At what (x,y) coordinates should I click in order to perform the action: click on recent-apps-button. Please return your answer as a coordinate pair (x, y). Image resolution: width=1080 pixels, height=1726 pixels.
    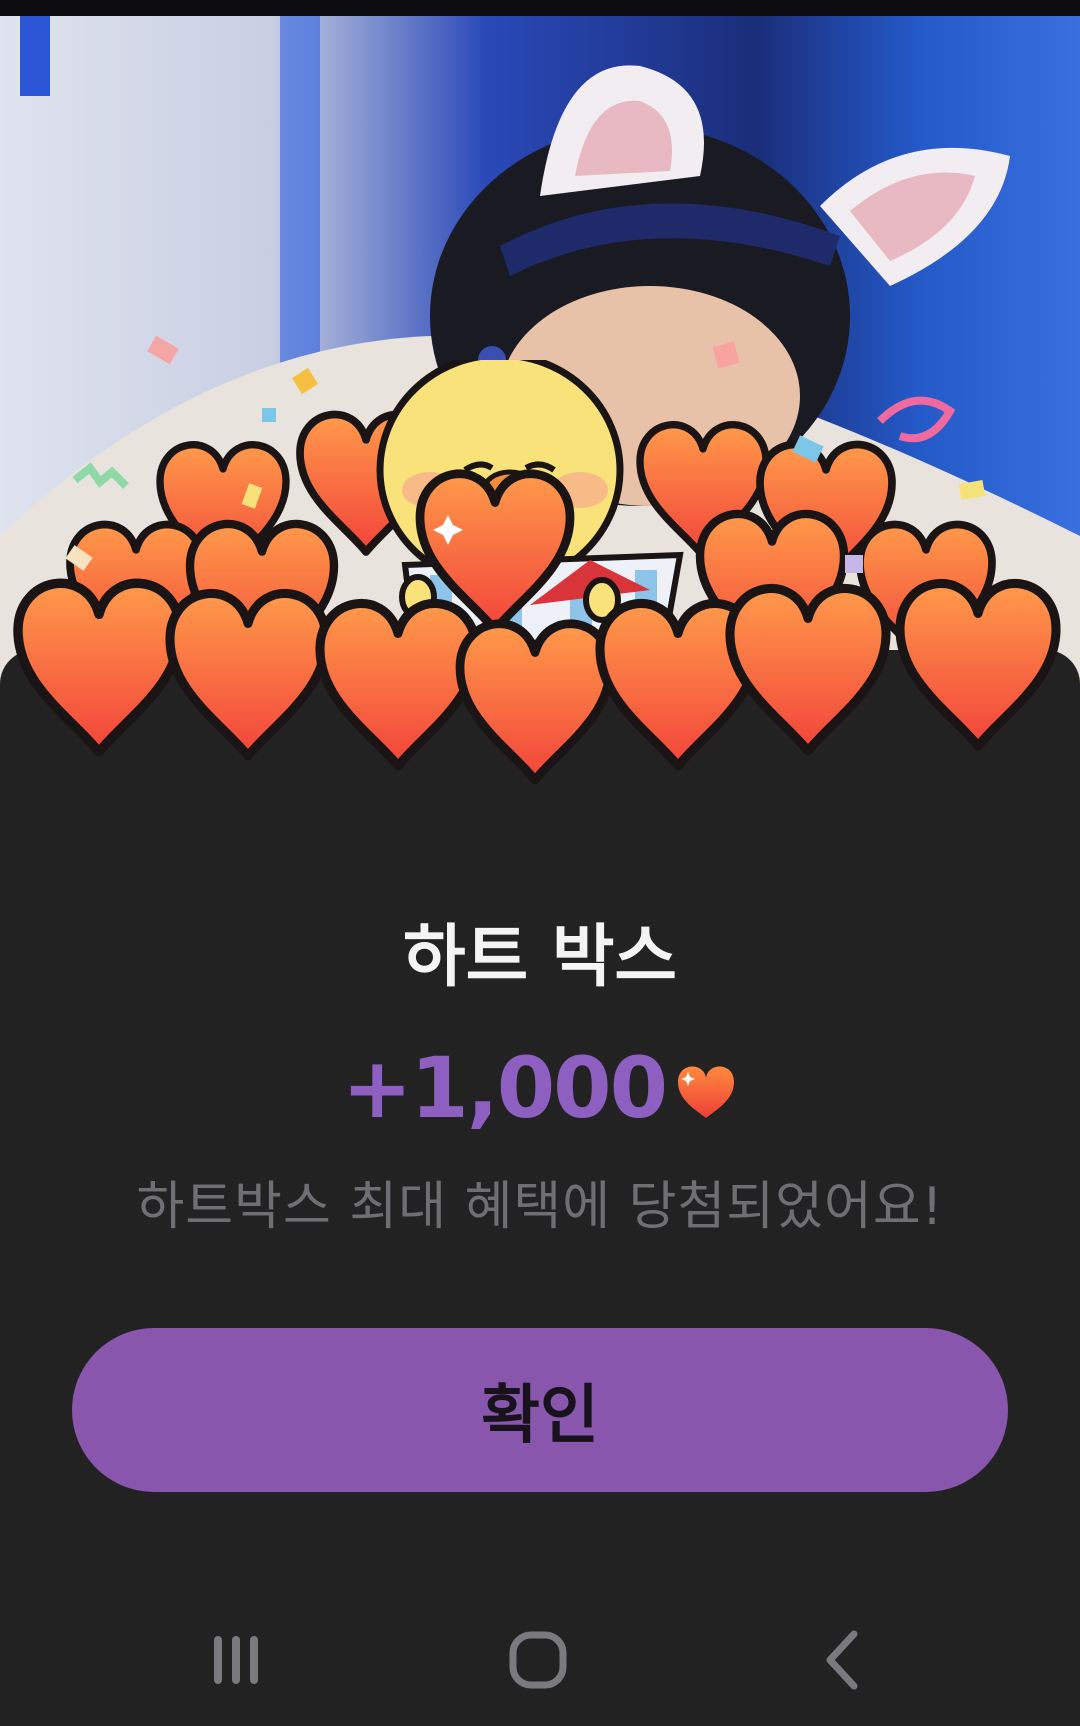
    Looking at the image, I should click on (236, 1660).